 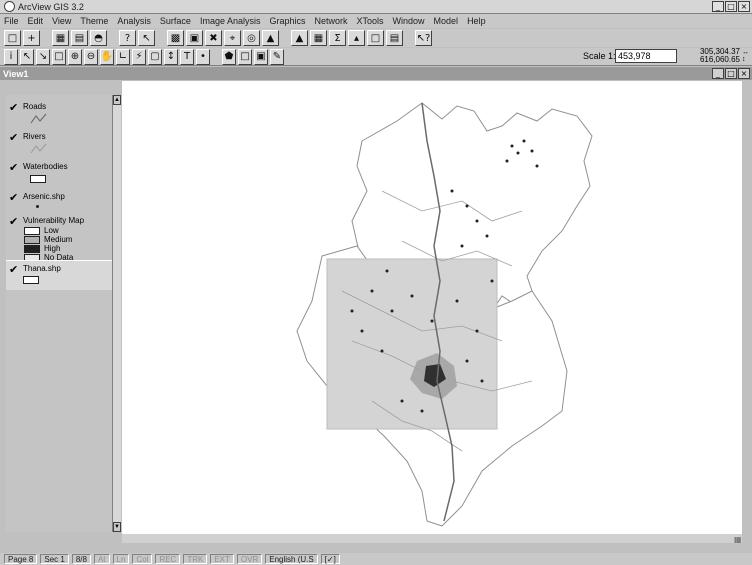 I want to click on view-minimize-button: _, so click(x=718, y=73).